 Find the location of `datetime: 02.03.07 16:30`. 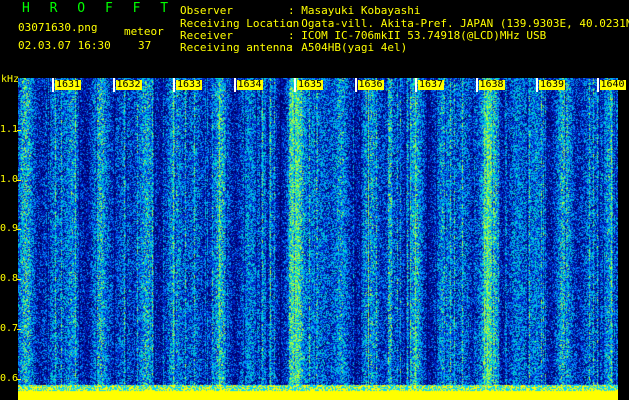

datetime: 02.03.07 16:30 is located at coordinates (64, 45).